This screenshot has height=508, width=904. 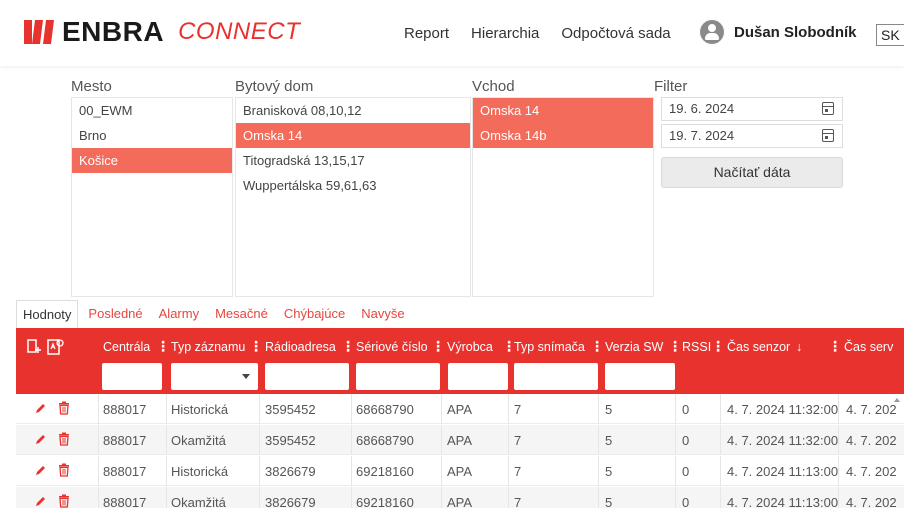 I want to click on table-cell: 5, so click(x=609, y=409).